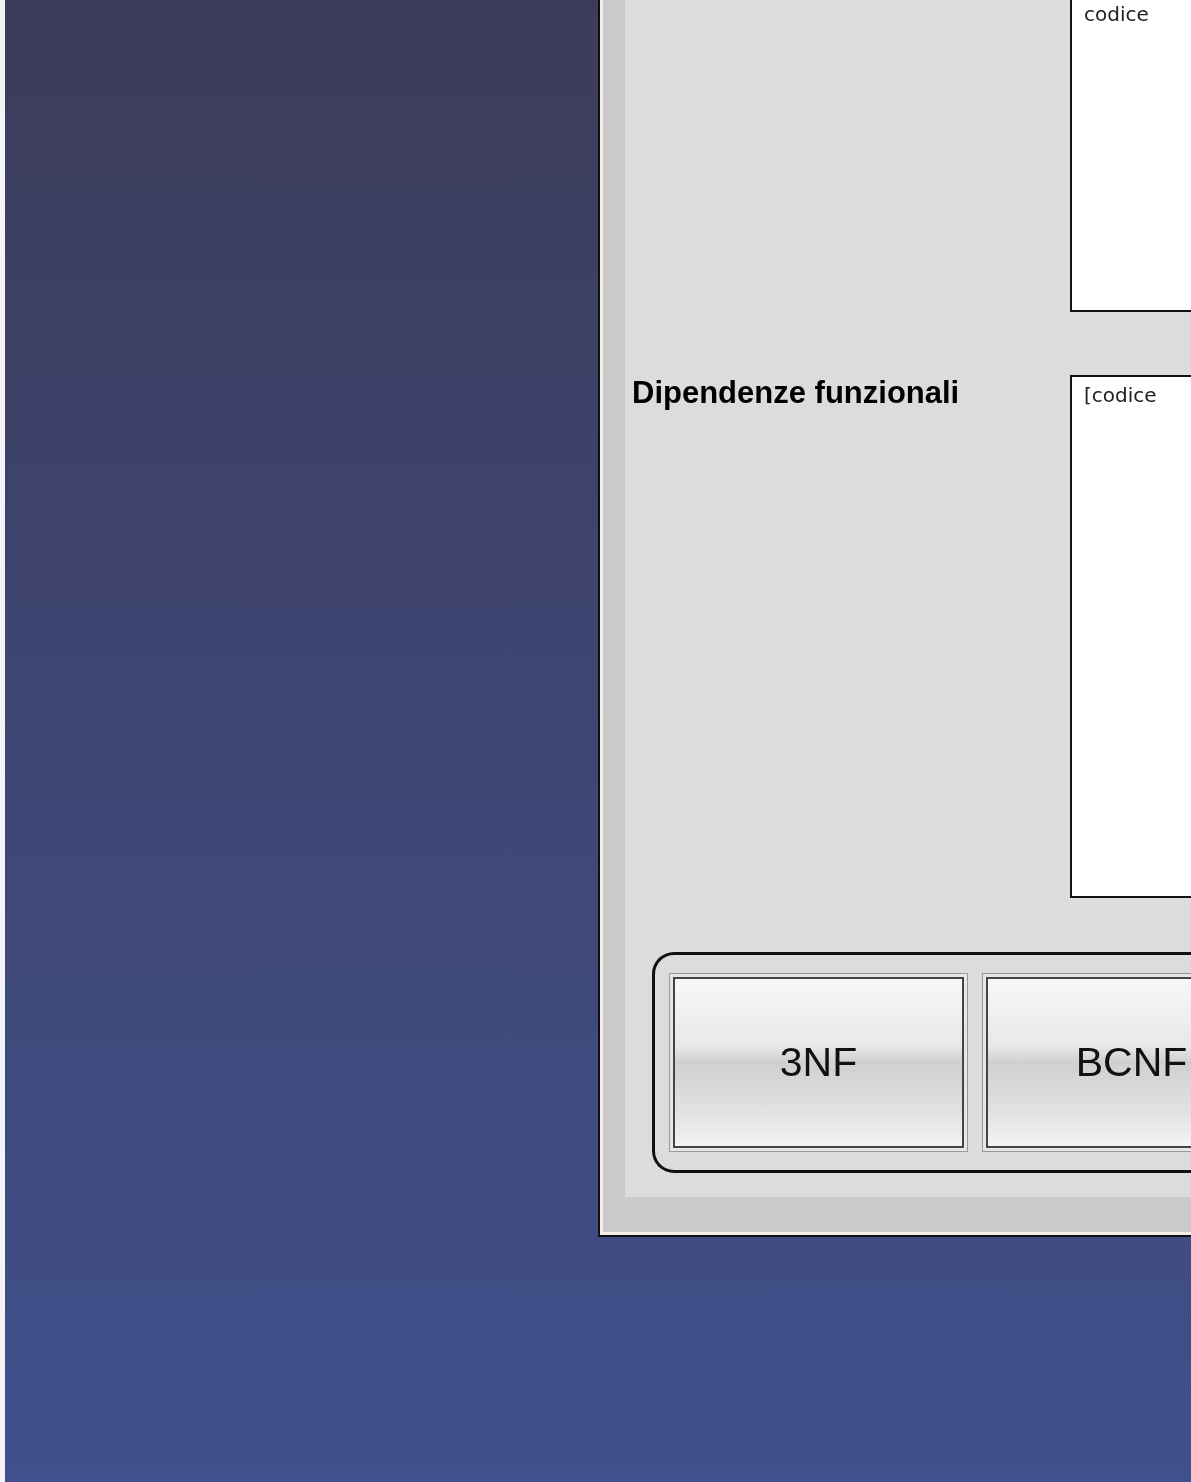 The image size is (1191, 1482). Describe the element at coordinates (796, 393) in the screenshot. I see `field-label: Dipendenze funzionali` at that location.